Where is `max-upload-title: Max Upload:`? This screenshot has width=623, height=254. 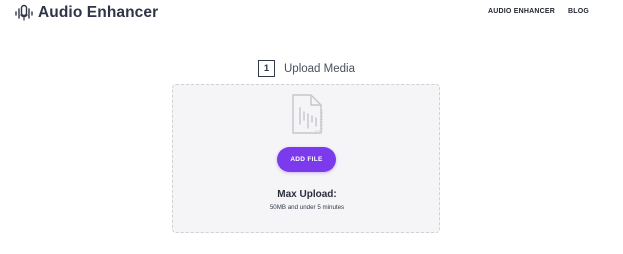
max-upload-title: Max Upload: is located at coordinates (307, 194).